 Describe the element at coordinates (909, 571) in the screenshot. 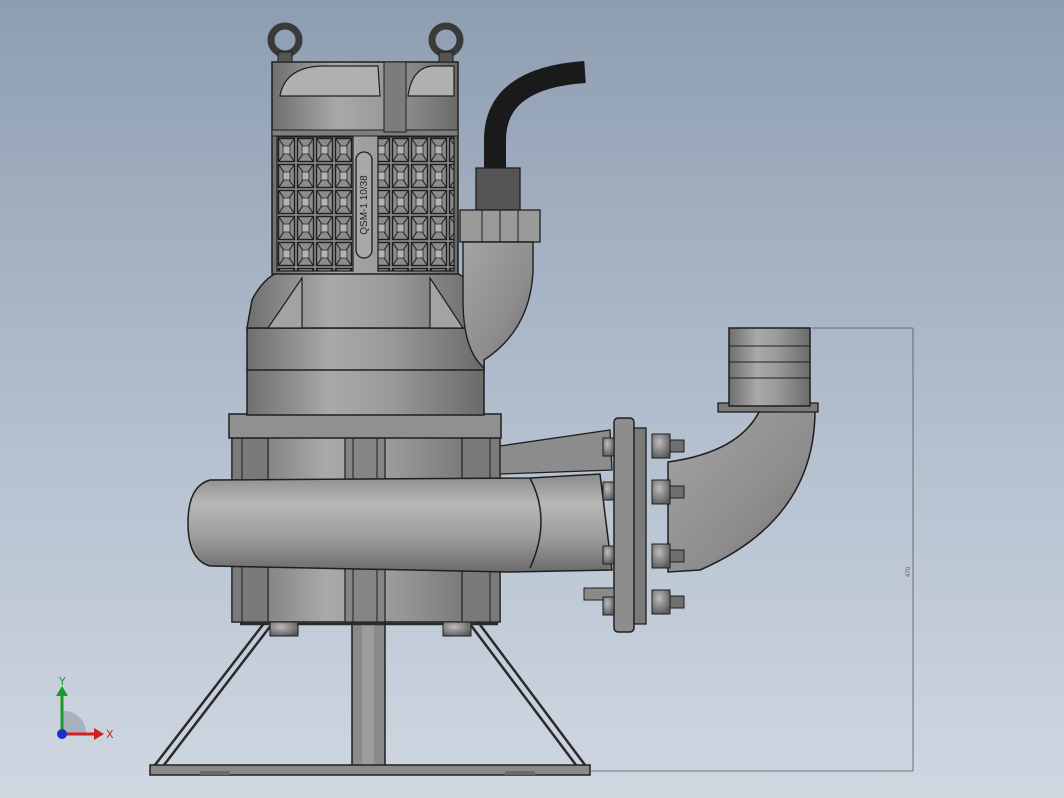

I see `dimension-value: 470` at that location.